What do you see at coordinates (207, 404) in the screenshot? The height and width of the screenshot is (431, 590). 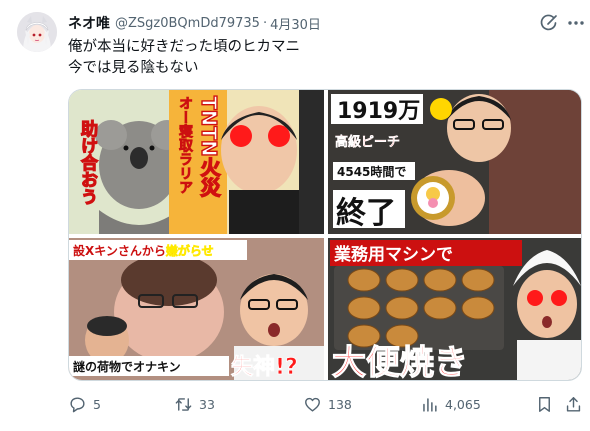 I see `repost-count: 33` at bounding box center [207, 404].